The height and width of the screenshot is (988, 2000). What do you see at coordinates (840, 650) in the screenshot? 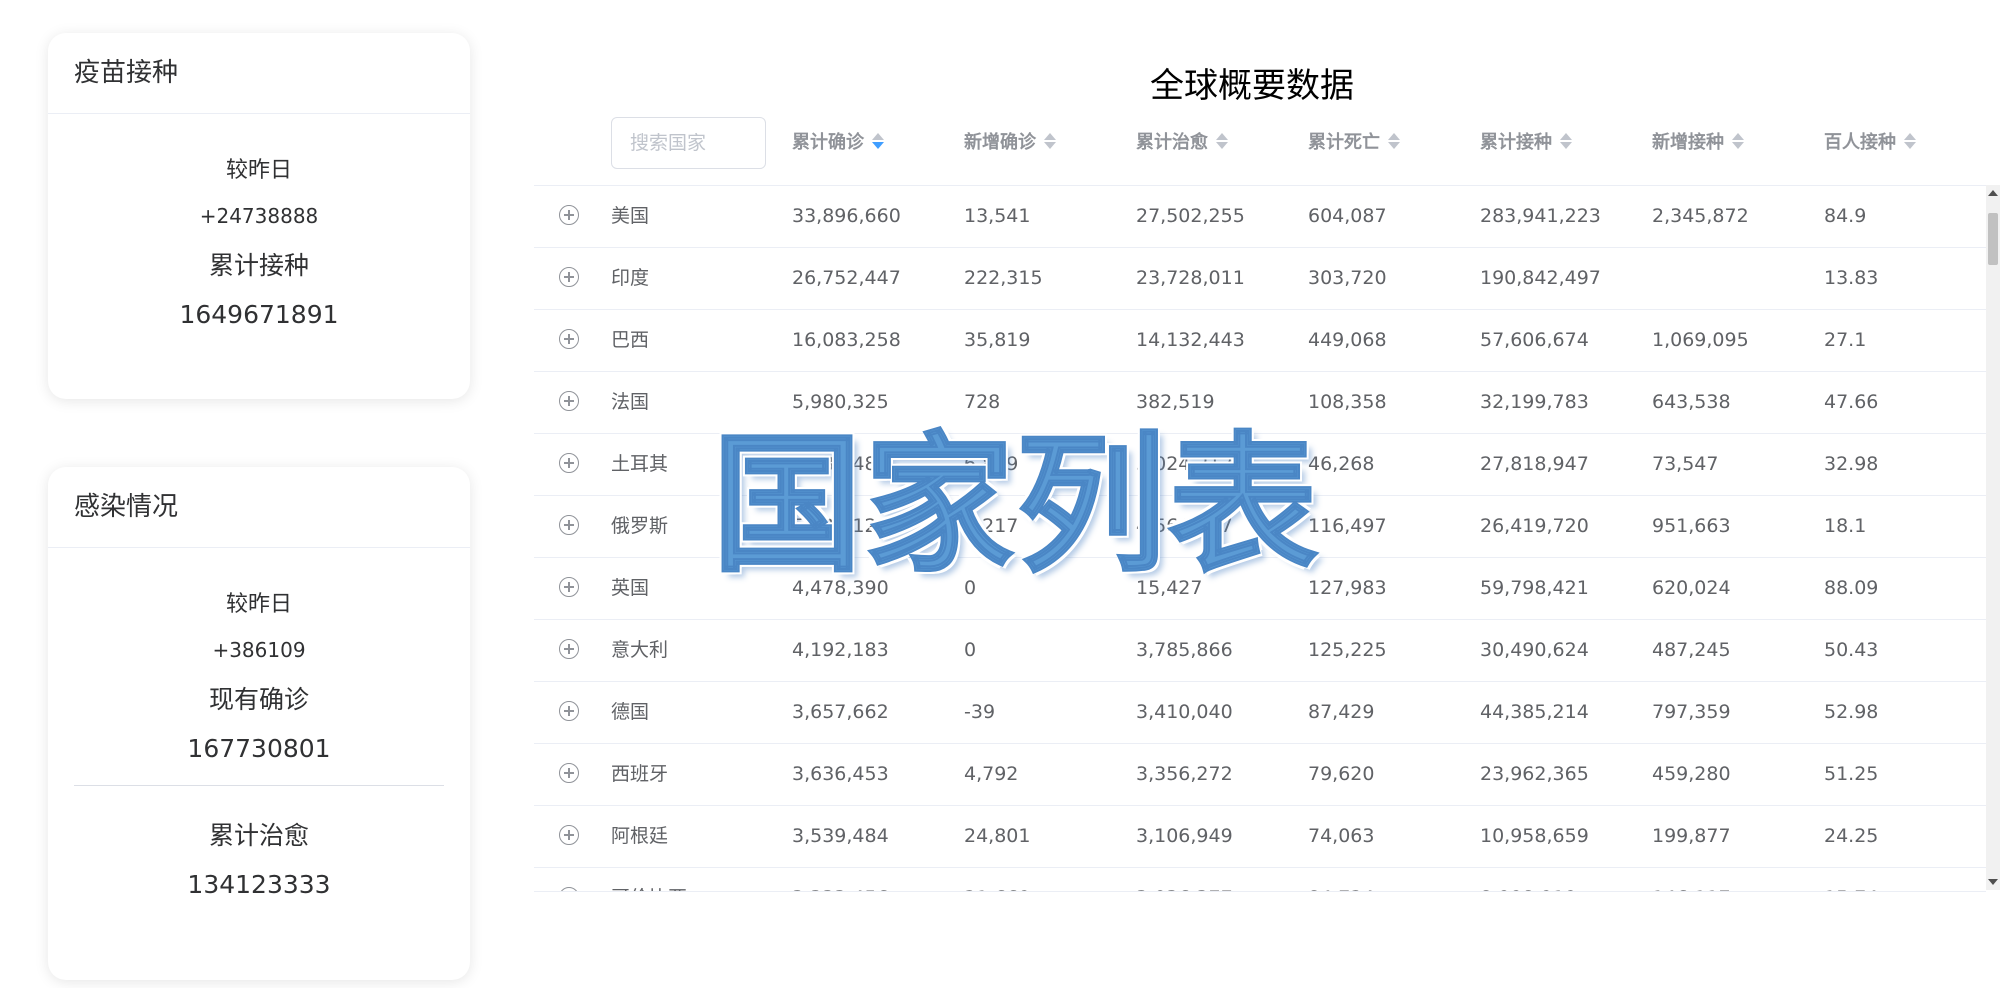
I see `table-cell: 4,192,183` at bounding box center [840, 650].